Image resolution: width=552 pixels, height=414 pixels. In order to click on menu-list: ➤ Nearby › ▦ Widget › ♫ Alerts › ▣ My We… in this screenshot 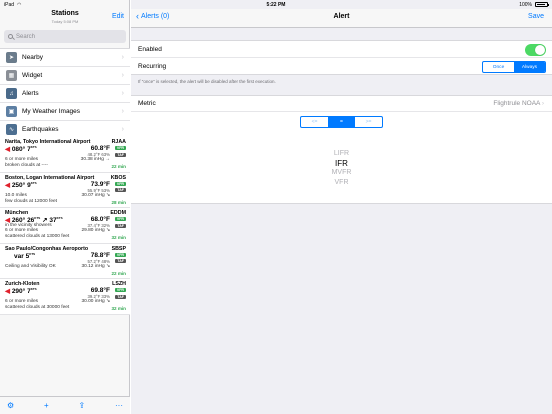, I will do `click(65, 93)`.